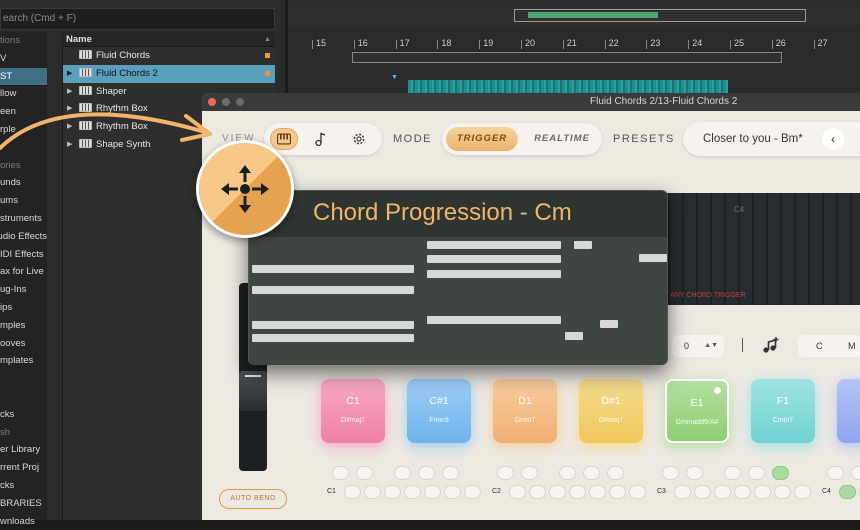 The width and height of the screenshot is (860, 530). Describe the element at coordinates (137, 19) in the screenshot. I see `search-input: earch (Cmd + F)` at that location.